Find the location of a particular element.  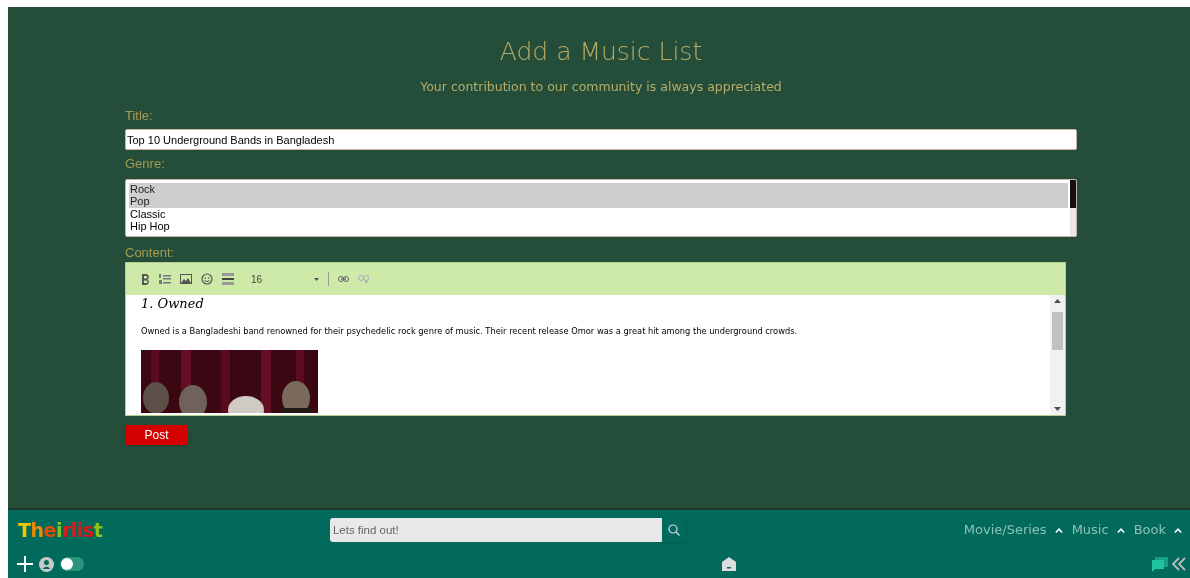

page-subtitle: Your contribution to our community is always appreciated is located at coordinates (601, 87).